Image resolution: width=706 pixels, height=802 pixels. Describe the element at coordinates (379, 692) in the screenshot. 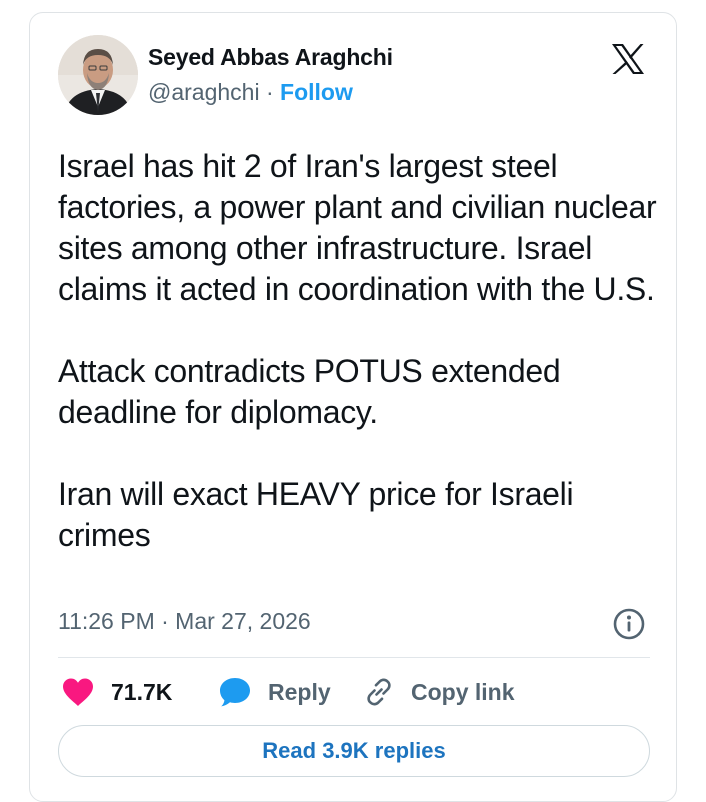

I see `link-icon` at that location.